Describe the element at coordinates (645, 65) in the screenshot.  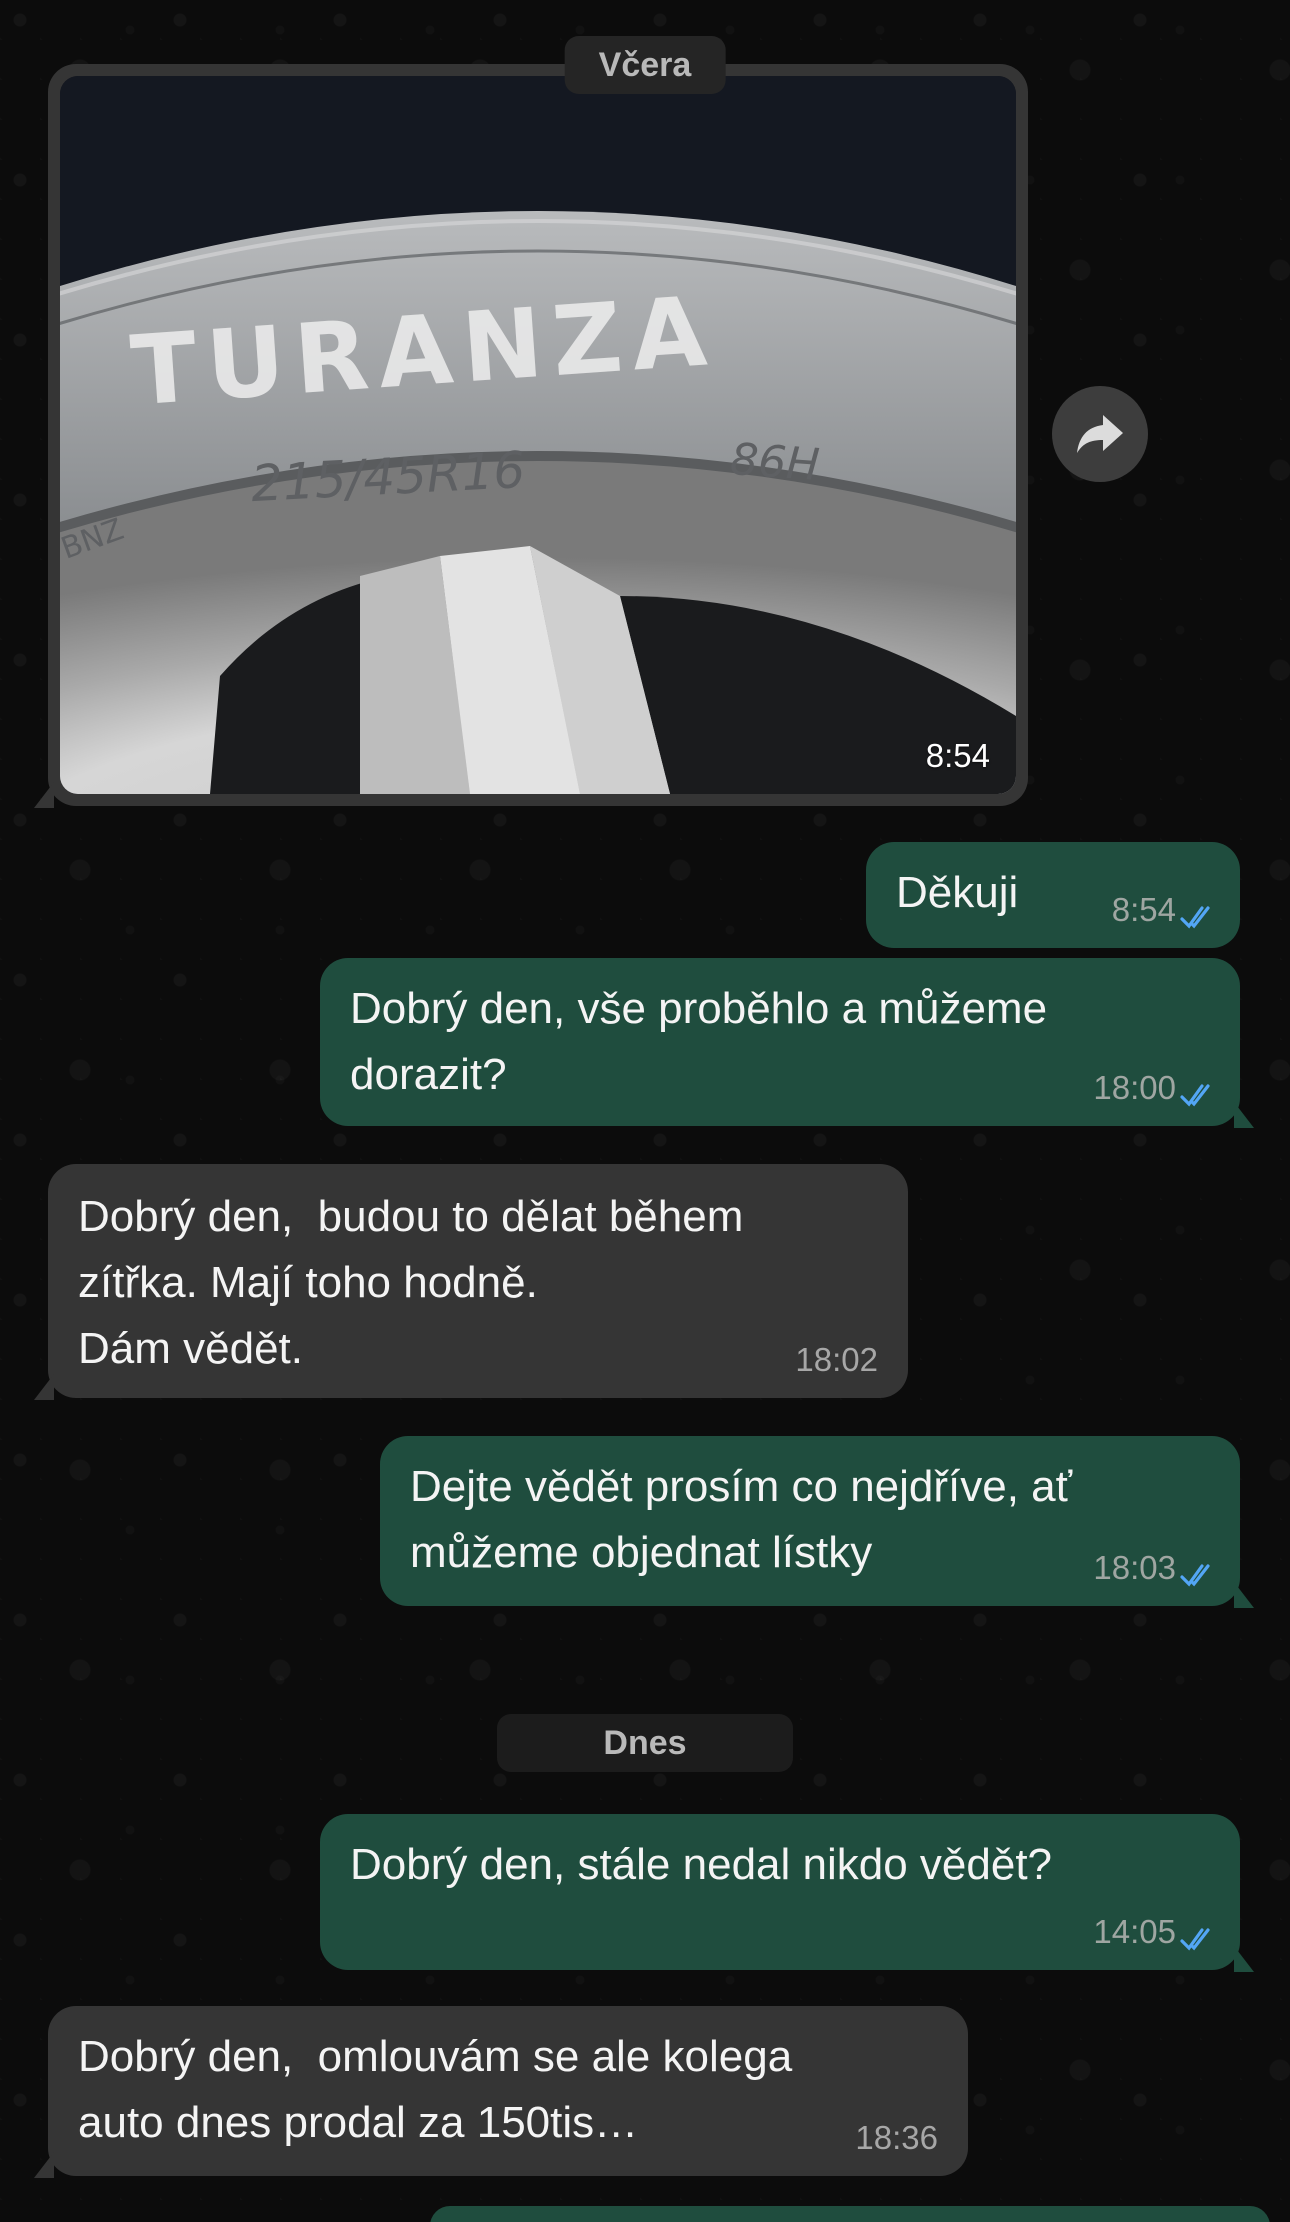
I see `date-separator-yesterday: Včera` at that location.